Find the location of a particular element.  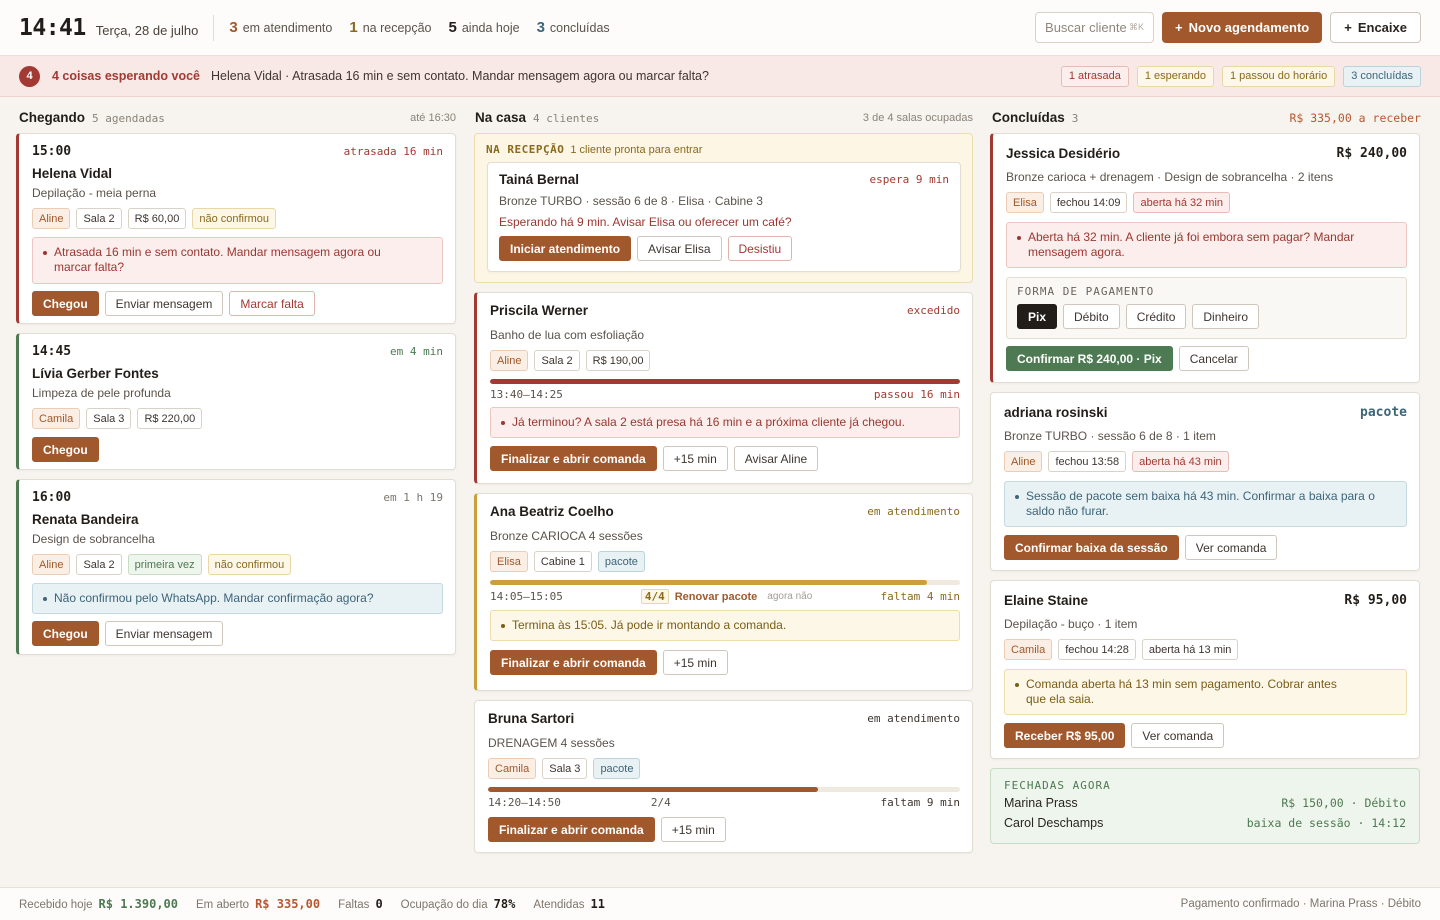

professional-tag: Aline is located at coordinates (51, 564).